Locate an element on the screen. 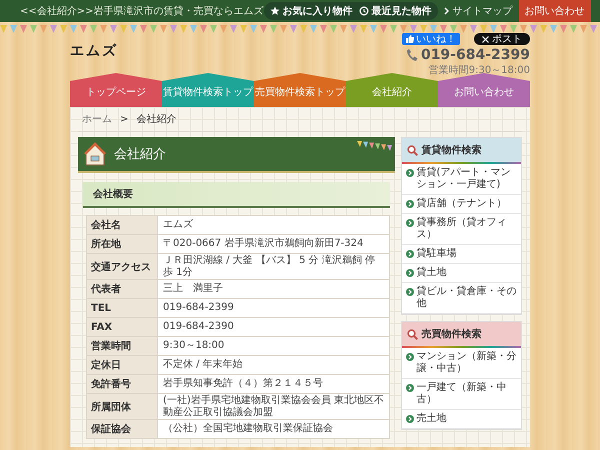 The height and width of the screenshot is (450, 600). phone-icon is located at coordinates (412, 55).